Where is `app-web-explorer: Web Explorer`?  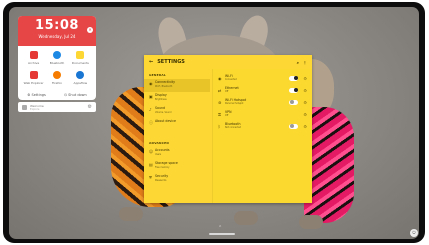
app-web-explorer: Web Explorer is located at coordinates (33, 78).